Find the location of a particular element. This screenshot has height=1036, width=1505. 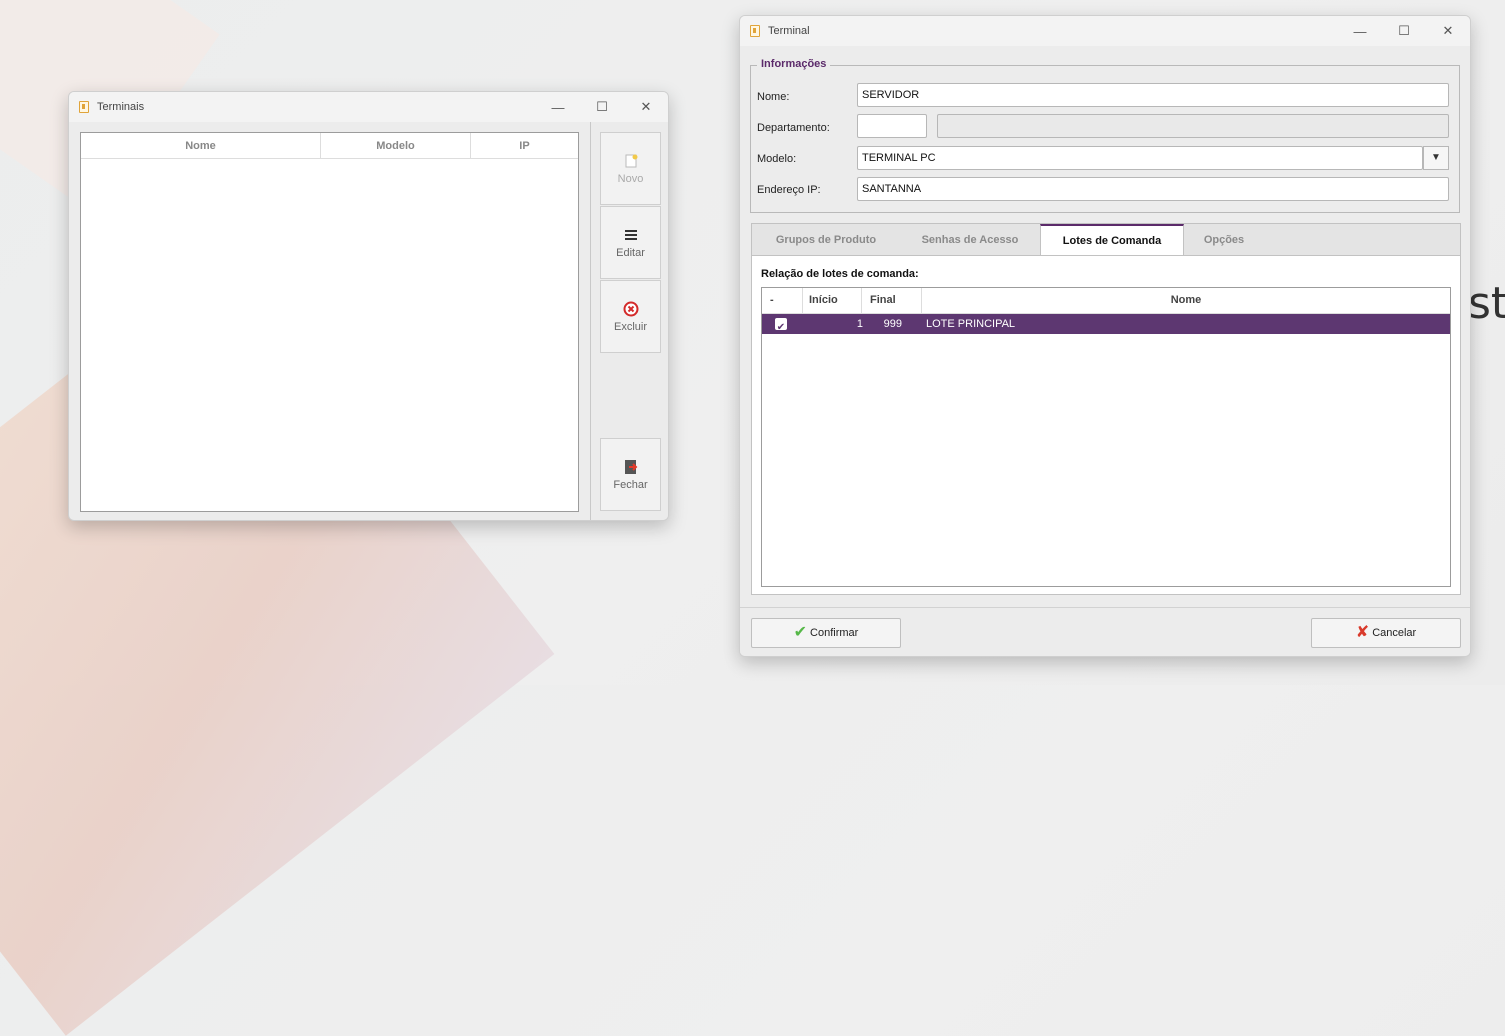

fechar-button: Fechar is located at coordinates (630, 474).